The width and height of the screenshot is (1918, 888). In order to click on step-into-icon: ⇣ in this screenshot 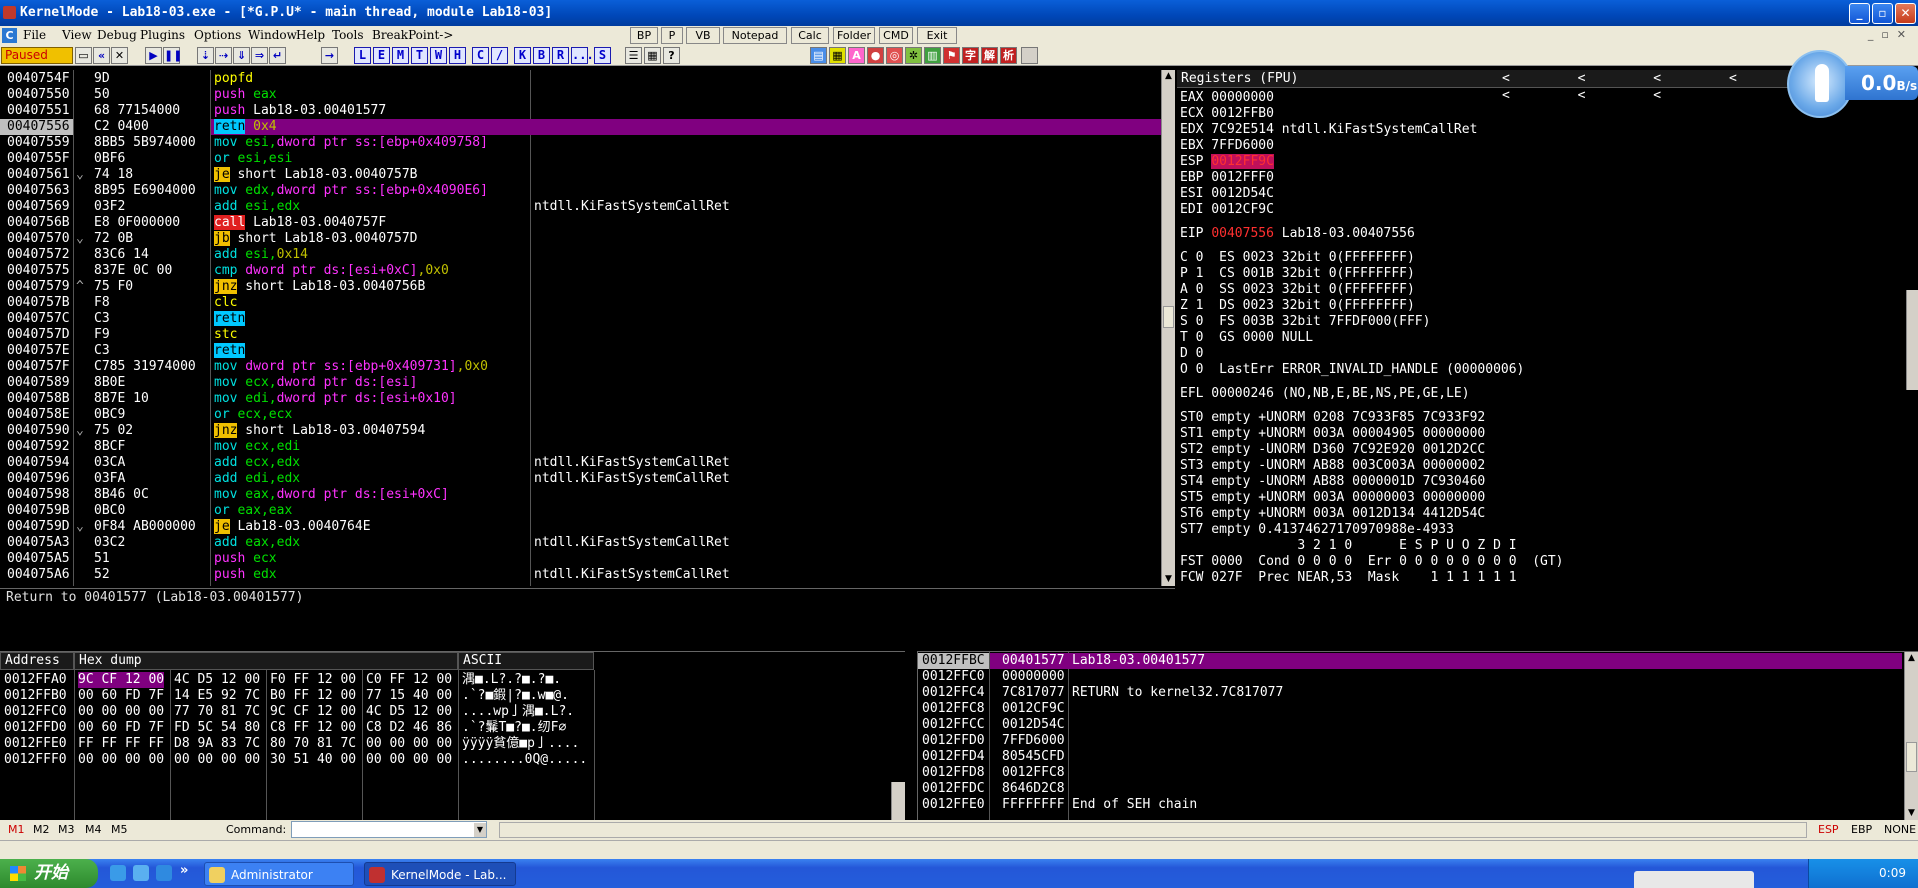, I will do `click(205, 55)`.